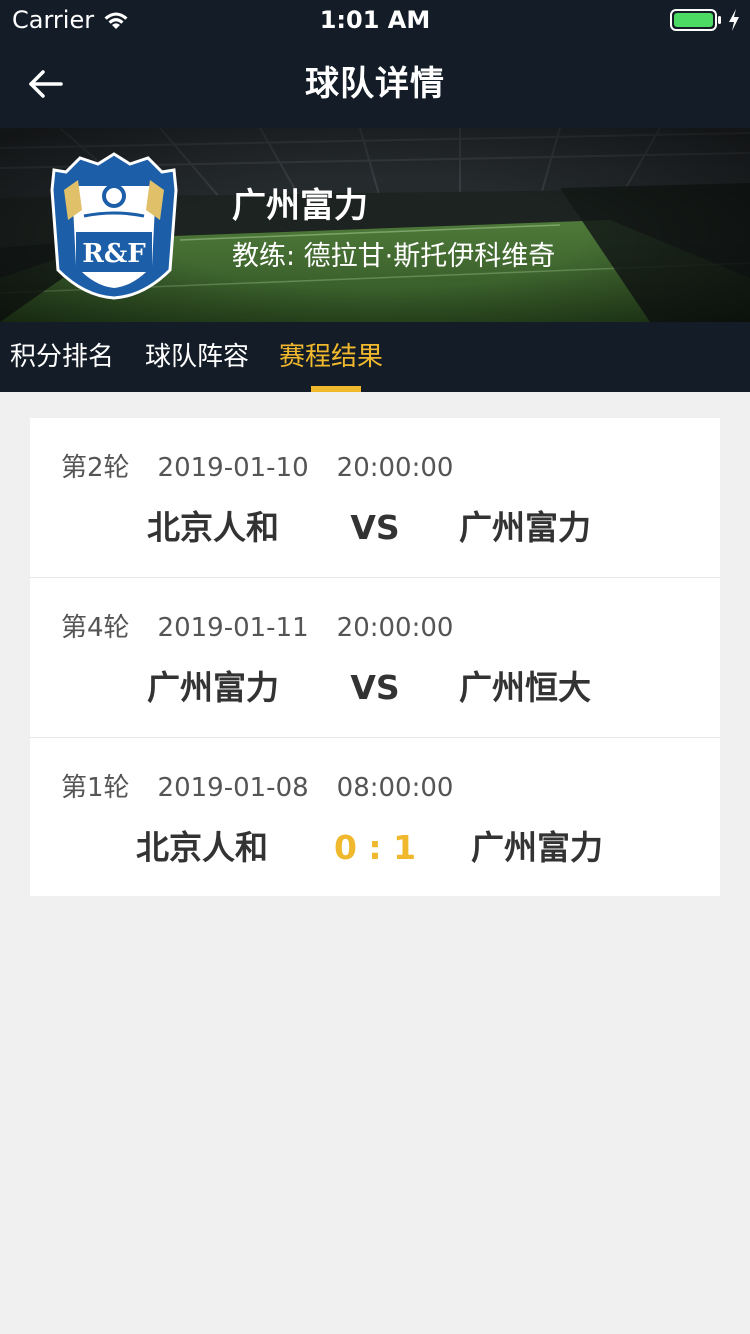 This screenshot has height=1334, width=750. I want to click on team-header: R&F 广州富力 教练: 德拉甘·斯托伊科维奇, so click(375, 225).